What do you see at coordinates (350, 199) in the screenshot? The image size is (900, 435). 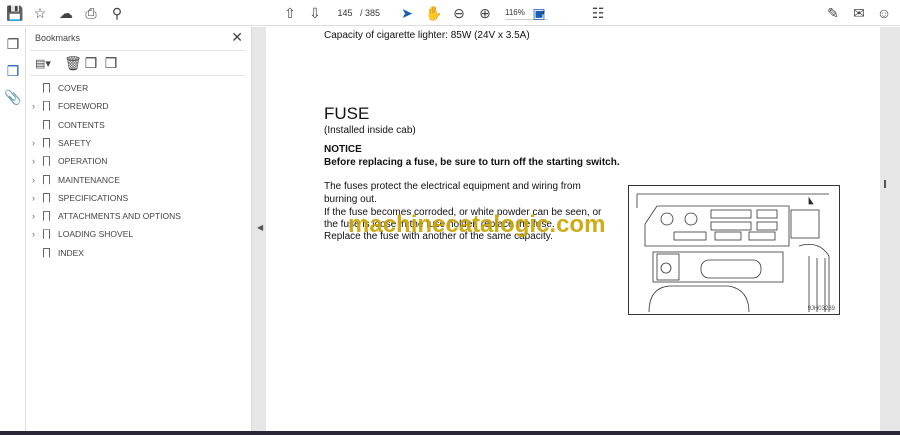 I see `paragraph-line: burning out.` at bounding box center [350, 199].